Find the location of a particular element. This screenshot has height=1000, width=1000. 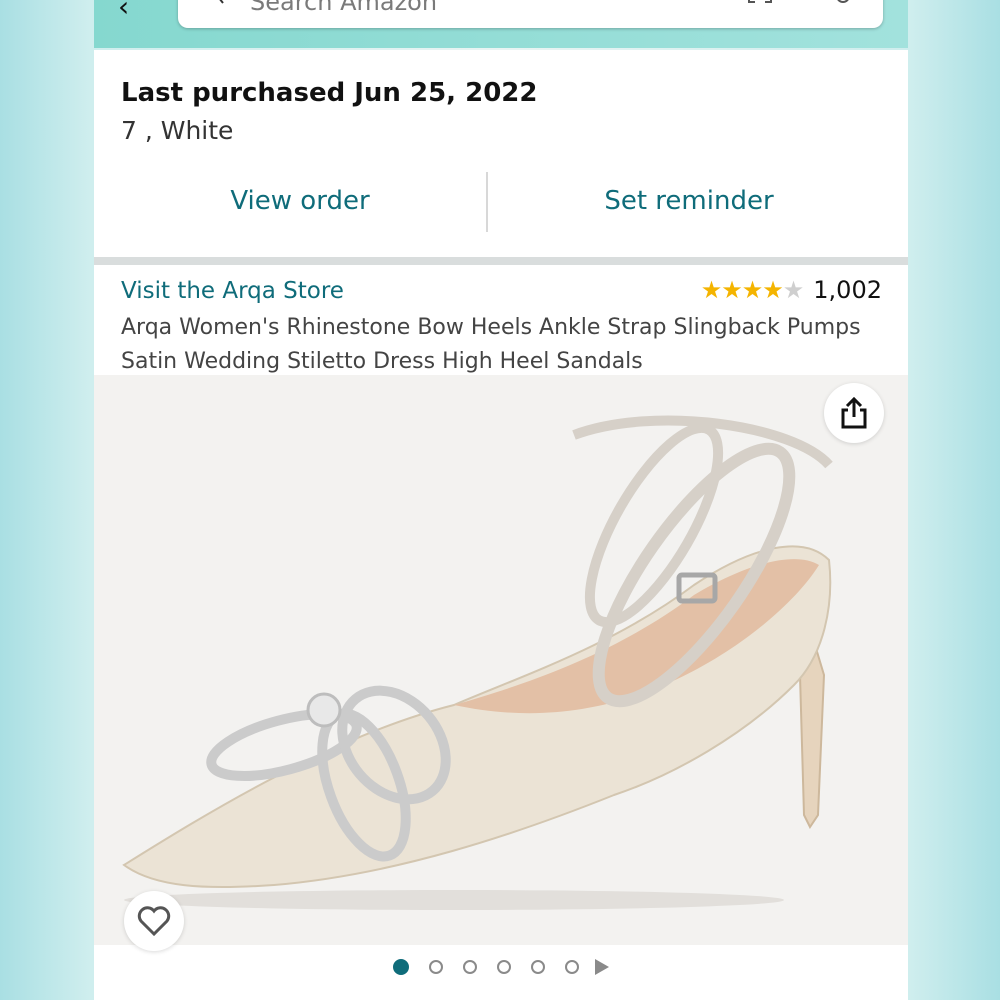

image-carousel-indicator is located at coordinates (501, 967).